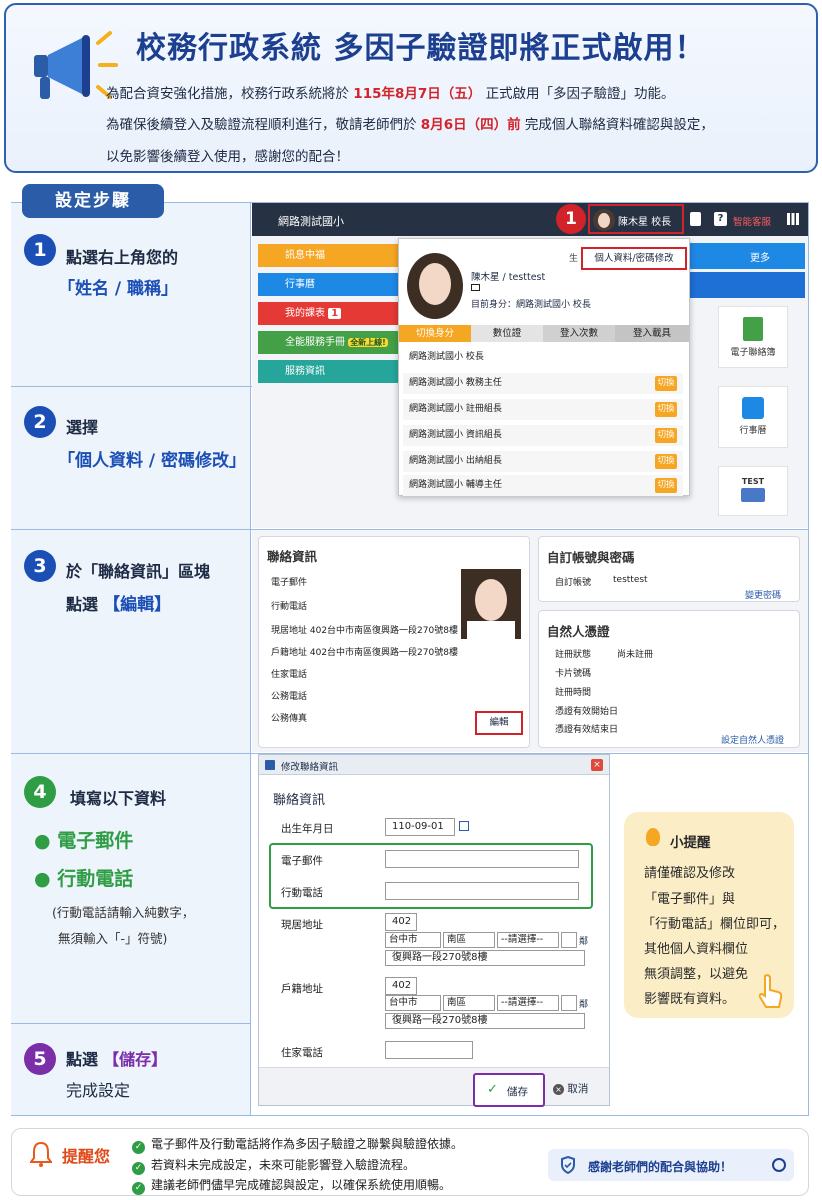 The image size is (822, 1200). Describe the element at coordinates (299, 800) in the screenshot. I see `form-section-title: 聯絡資訊` at that location.